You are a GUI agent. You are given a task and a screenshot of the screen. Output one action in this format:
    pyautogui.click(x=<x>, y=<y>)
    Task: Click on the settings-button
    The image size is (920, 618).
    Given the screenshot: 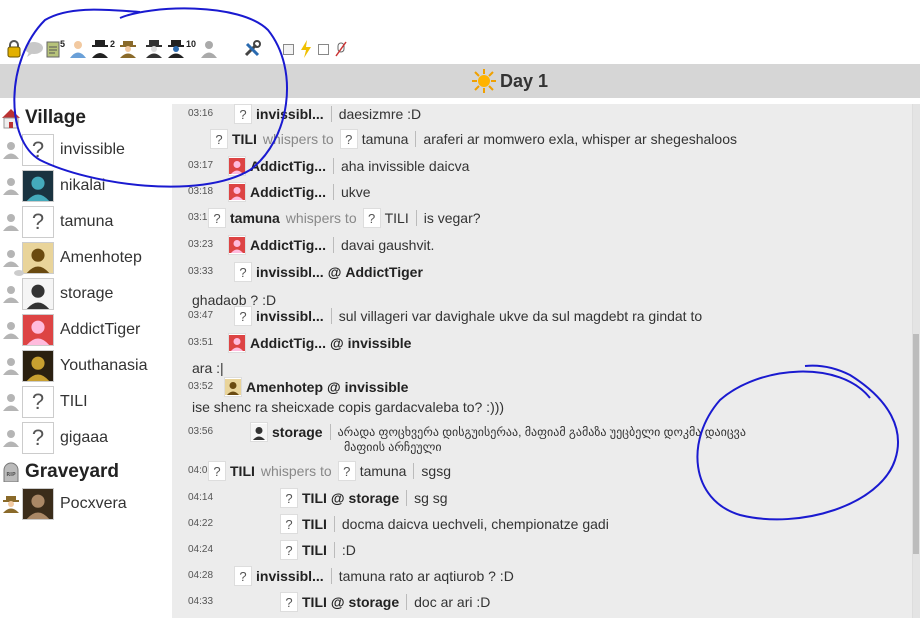 What is the action you would take?
    pyautogui.click(x=252, y=49)
    